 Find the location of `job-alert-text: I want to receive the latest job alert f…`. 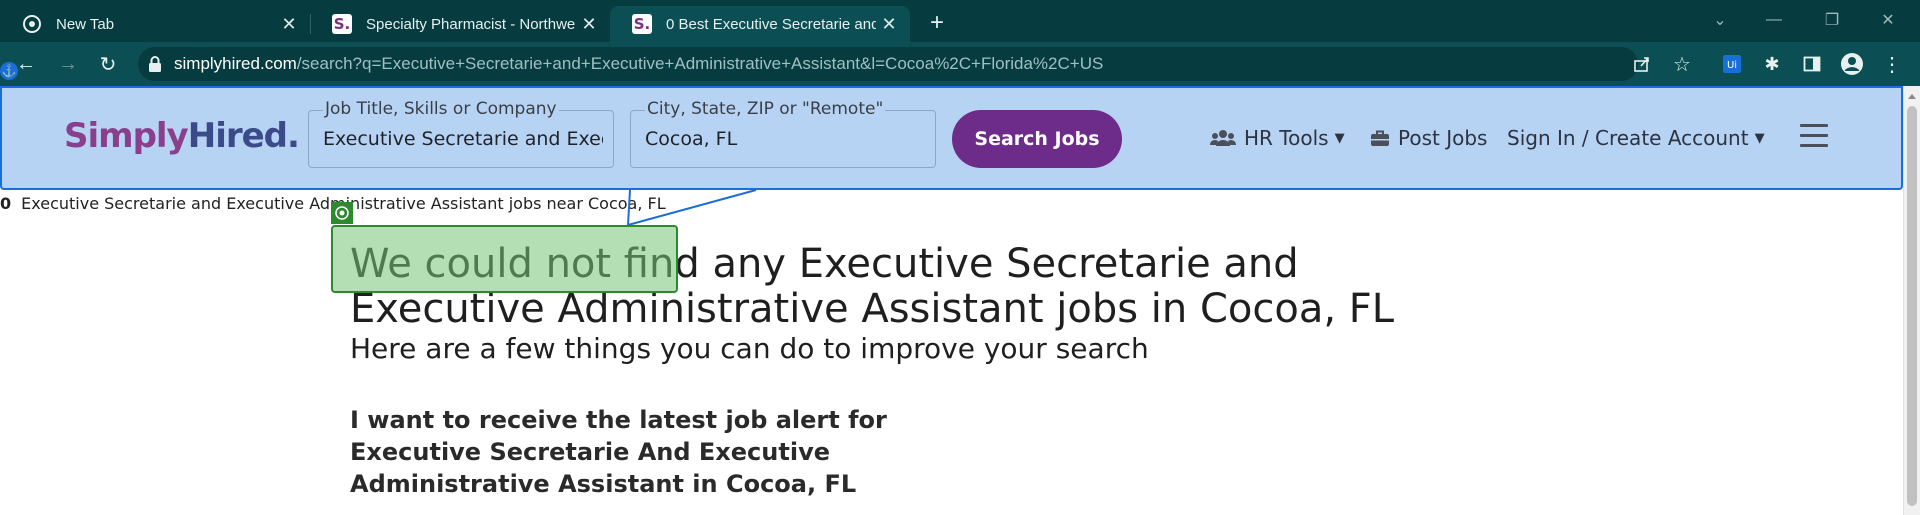

job-alert-text: I want to receive the latest job alert f… is located at coordinates (618, 452).